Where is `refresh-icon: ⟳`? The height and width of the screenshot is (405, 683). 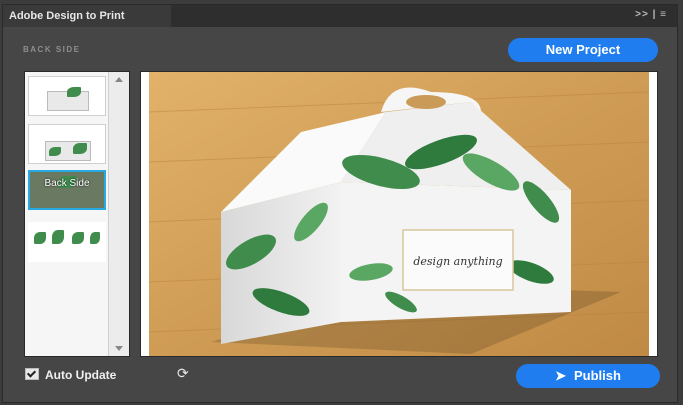
refresh-icon: ⟳ is located at coordinates (183, 373).